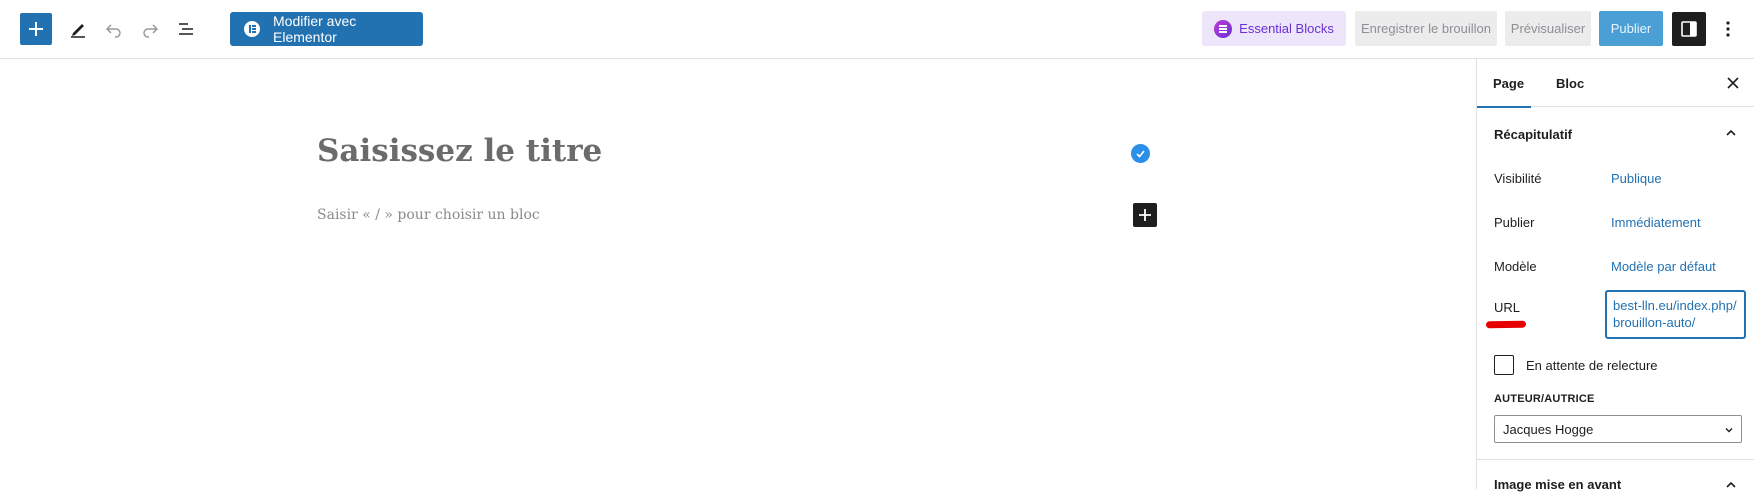  I want to click on more-vertical-icon, so click(1728, 29).